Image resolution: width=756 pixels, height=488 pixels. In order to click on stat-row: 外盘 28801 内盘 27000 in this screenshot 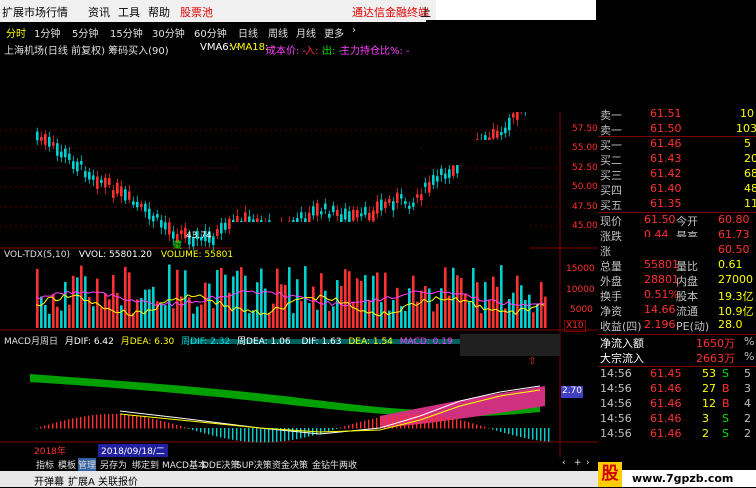, I will do `click(676, 280)`.